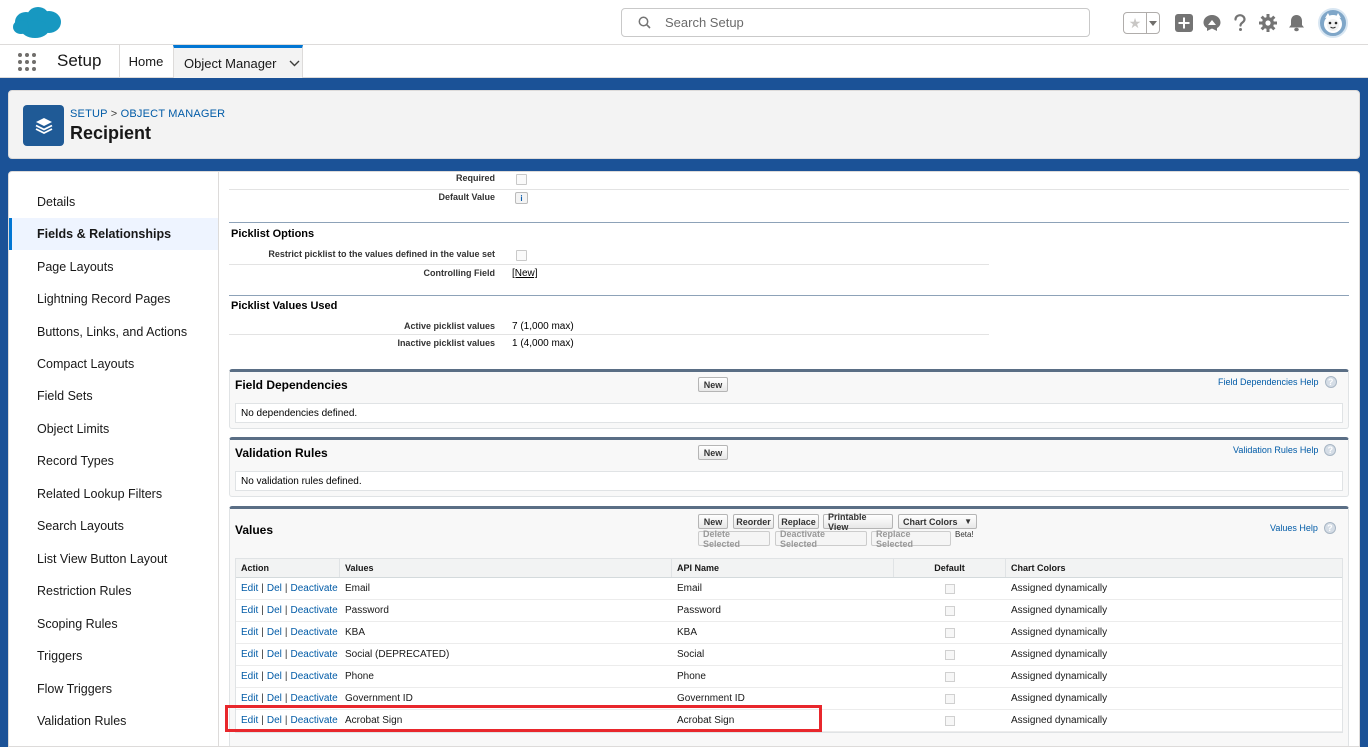  Describe the element at coordinates (88, 114) in the screenshot. I see `breadcrumb-setup: SETUP` at that location.